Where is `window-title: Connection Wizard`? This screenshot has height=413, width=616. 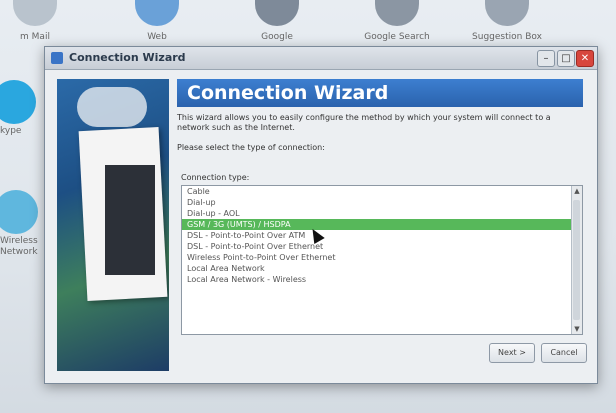
window-title: Connection Wizard is located at coordinates (127, 57).